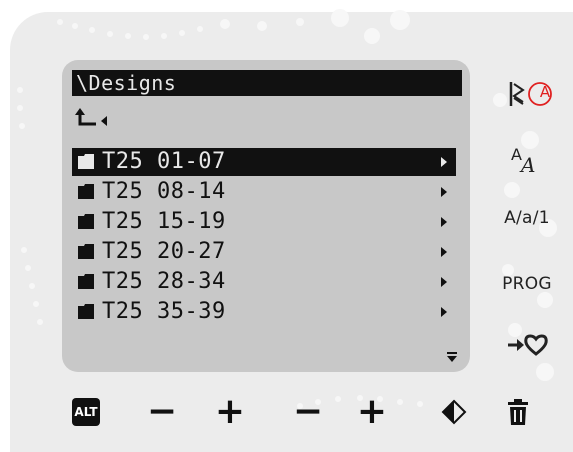 The width and height of the screenshot is (573, 452). I want to click on delete-button, so click(518, 412).